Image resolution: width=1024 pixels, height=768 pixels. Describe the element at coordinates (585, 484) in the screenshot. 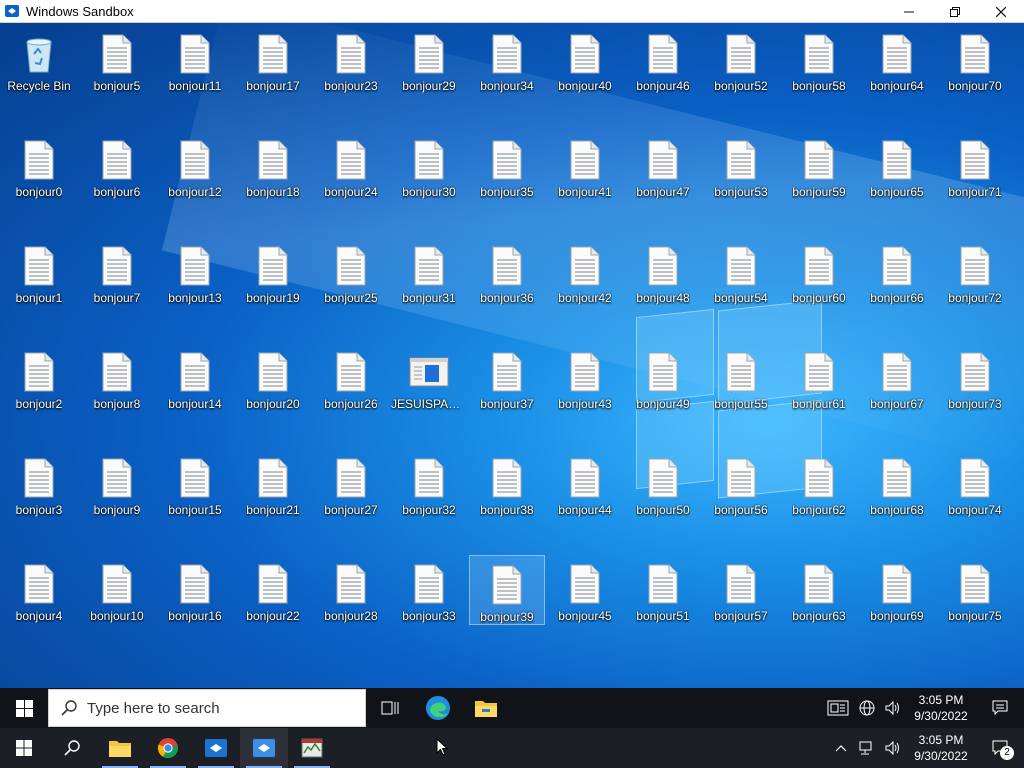

I see `desktop-file-icon: bonjour44` at that location.